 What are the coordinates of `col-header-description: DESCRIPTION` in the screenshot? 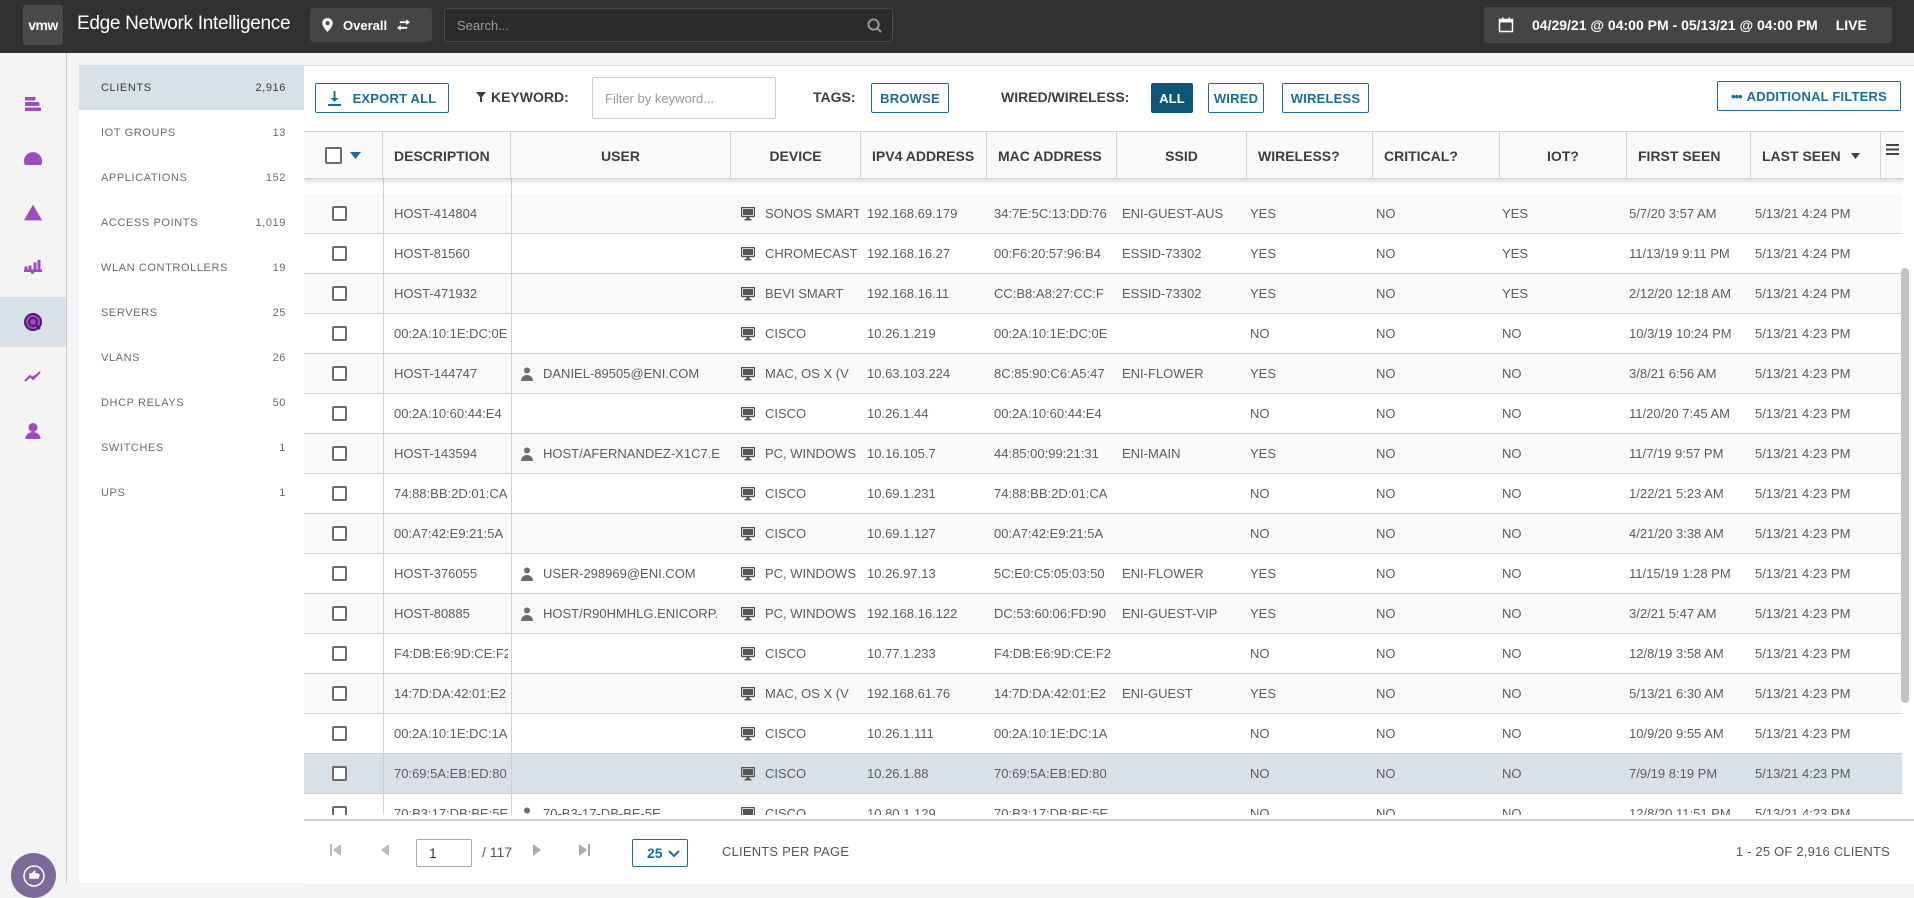 It's located at (447, 155).